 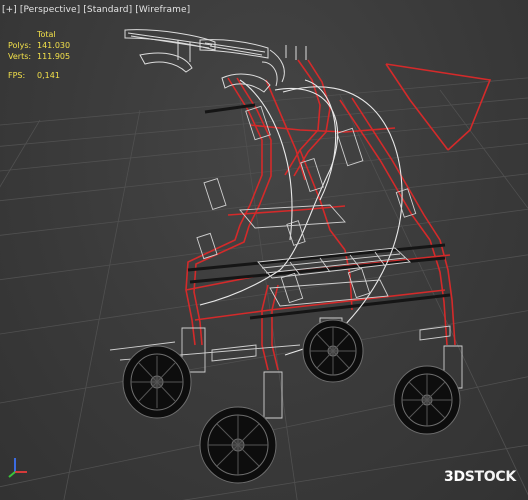 I want to click on stats-header: Total, so click(x=46, y=34).